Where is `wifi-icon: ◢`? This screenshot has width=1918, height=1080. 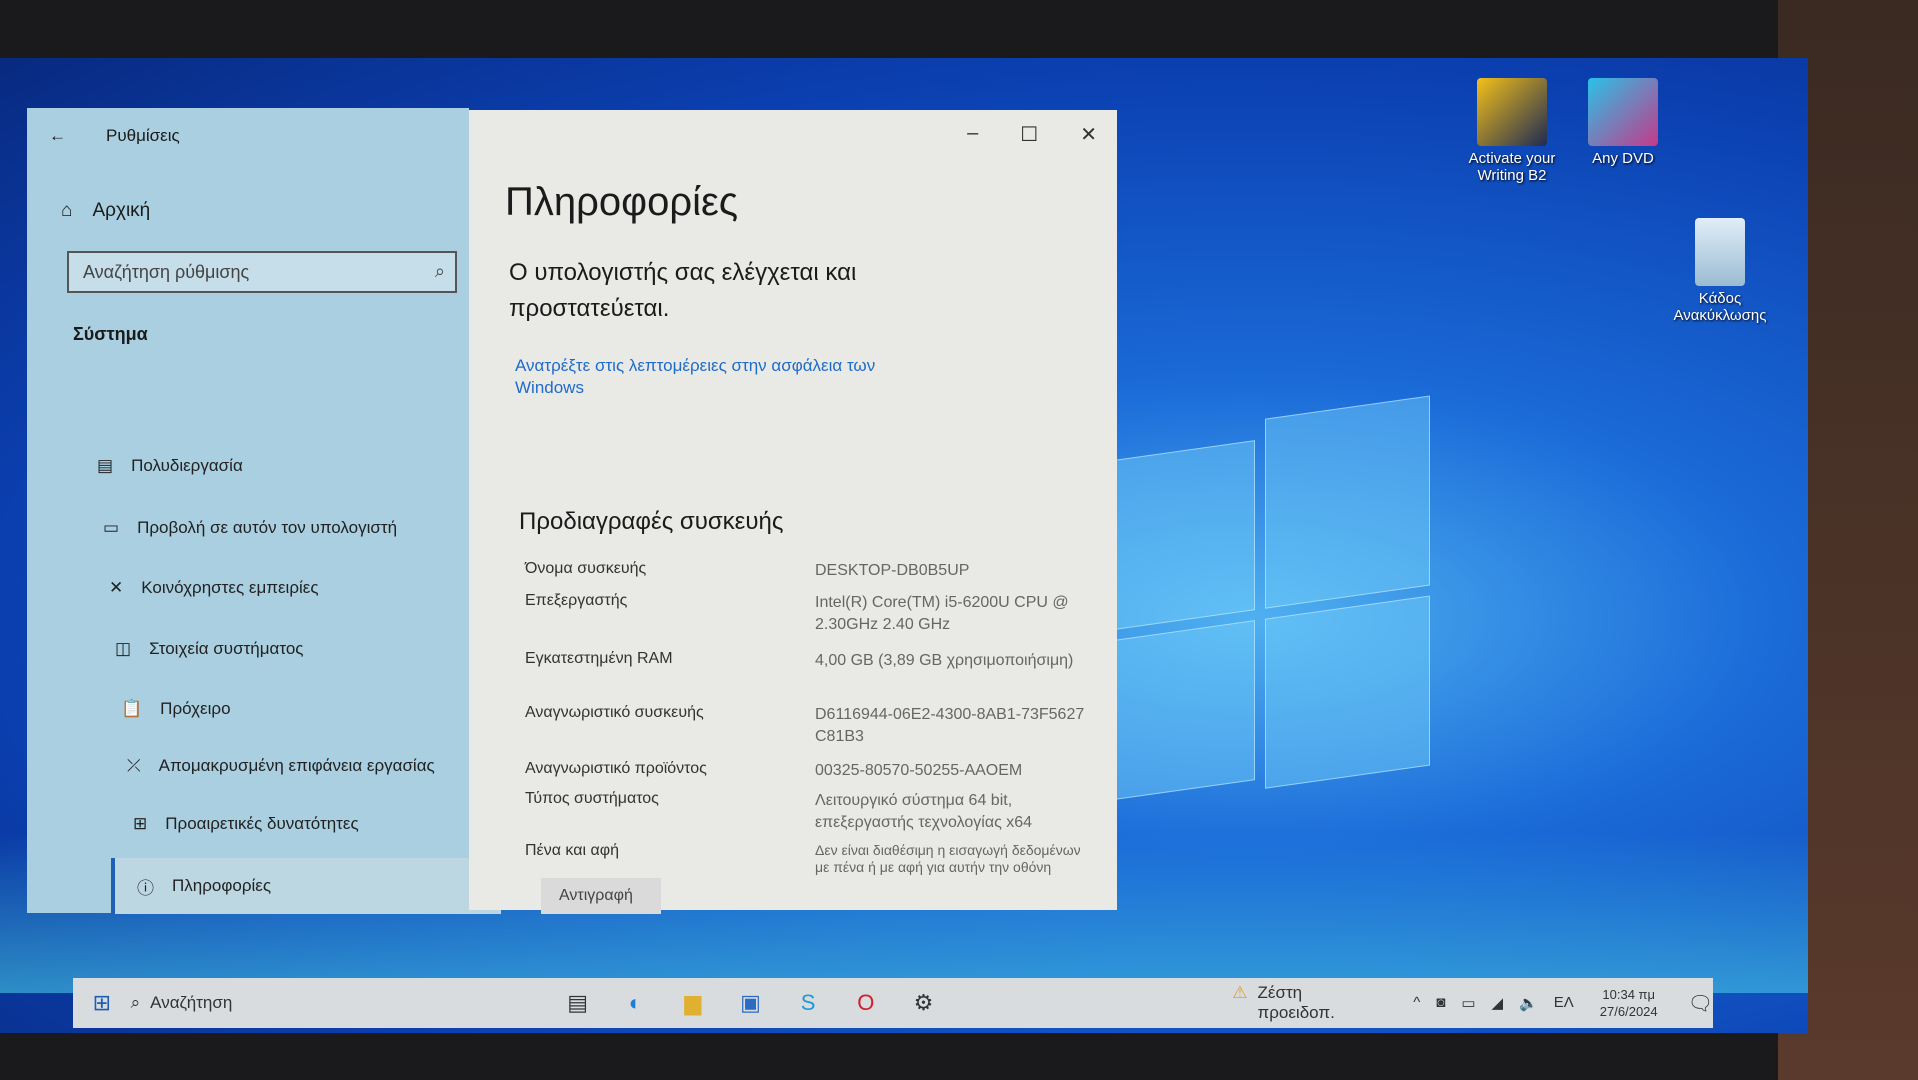
wifi-icon: ◢ is located at coordinates (1498, 1003).